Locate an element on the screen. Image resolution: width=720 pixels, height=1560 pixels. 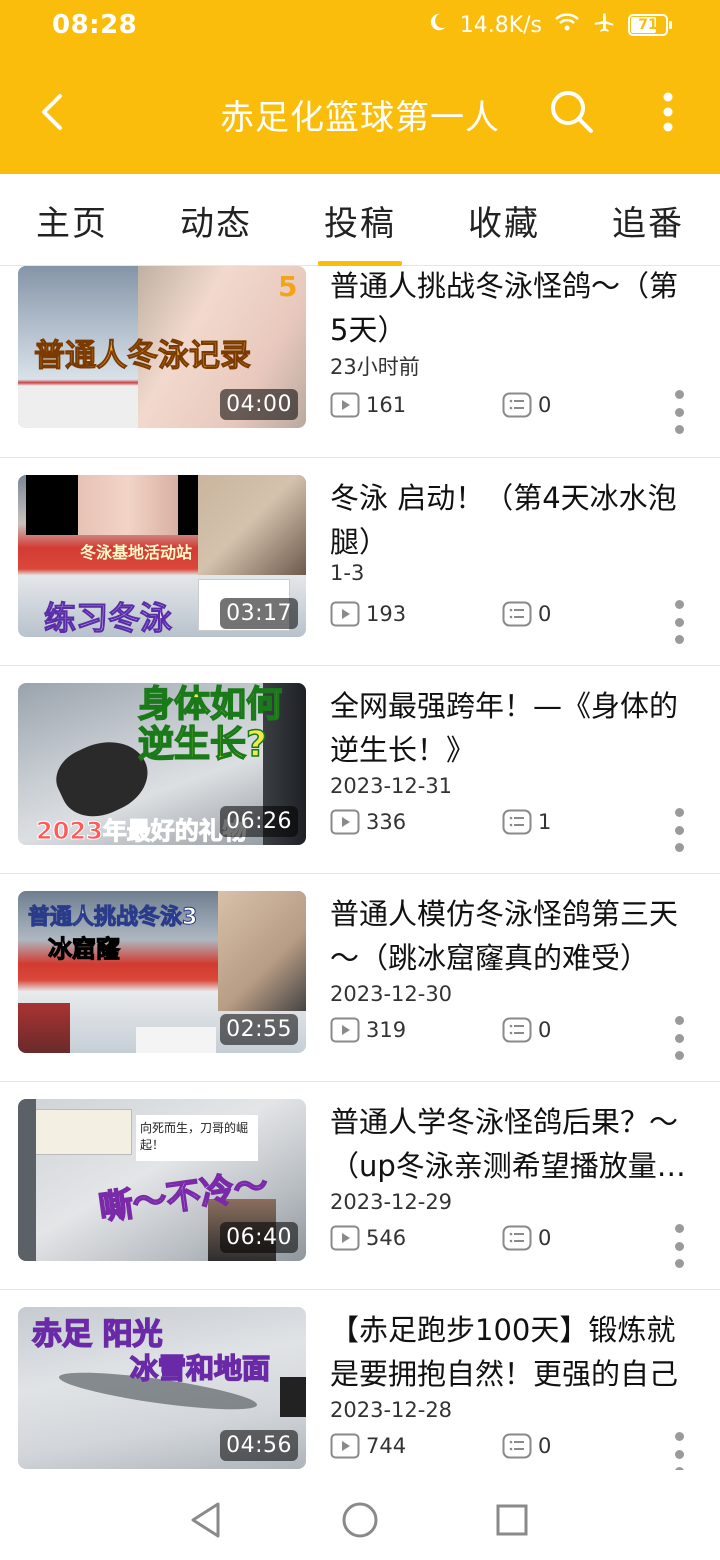
home-circle-icon is located at coordinates (360, 1520).